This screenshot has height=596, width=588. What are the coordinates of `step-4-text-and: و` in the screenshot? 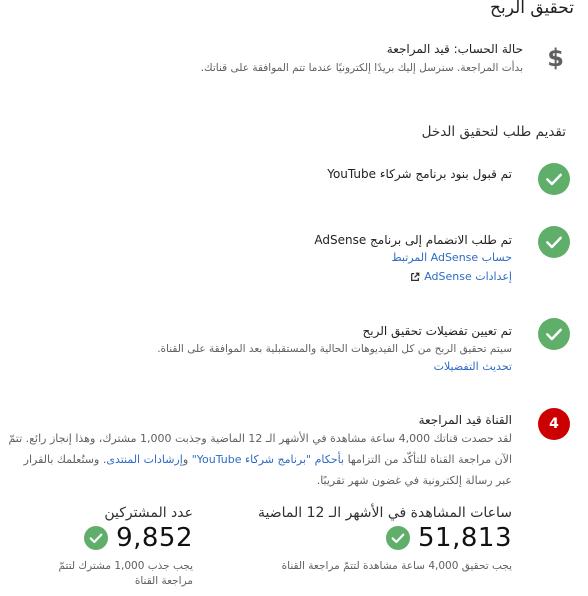 It's located at (187, 459).